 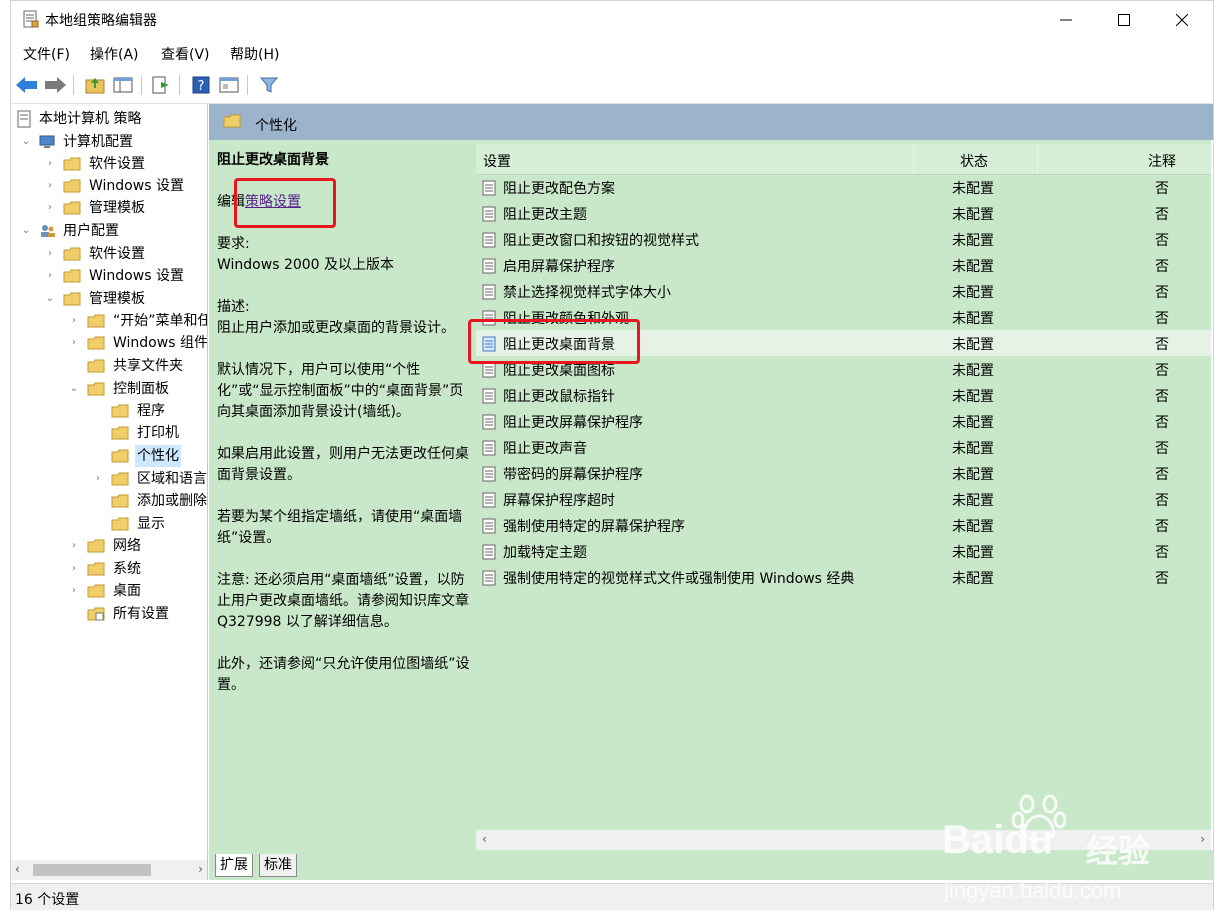 What do you see at coordinates (843, 239) in the screenshot?
I see `table-row: 阻止更改窗口和按钮的视觉样式 未配置 否` at bounding box center [843, 239].